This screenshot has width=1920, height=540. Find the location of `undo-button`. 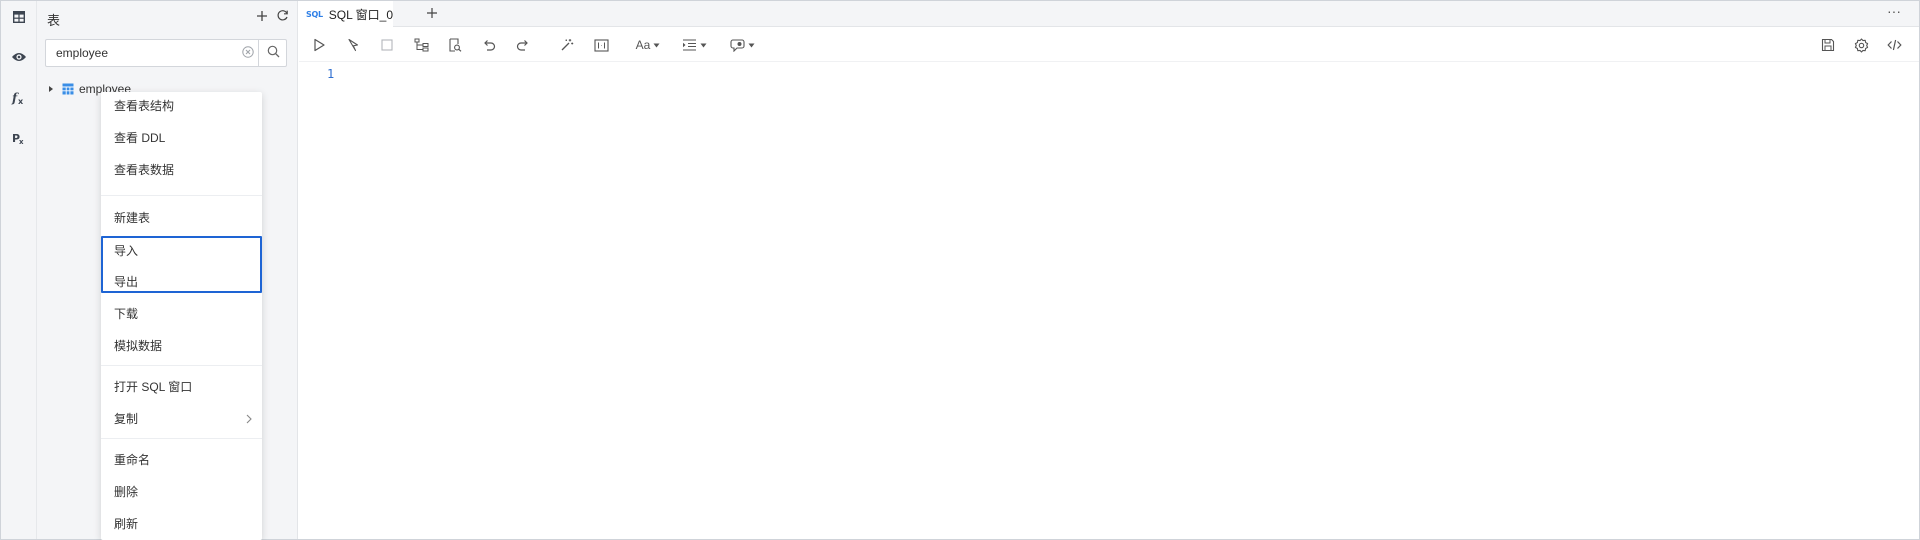

undo-button is located at coordinates (489, 45).